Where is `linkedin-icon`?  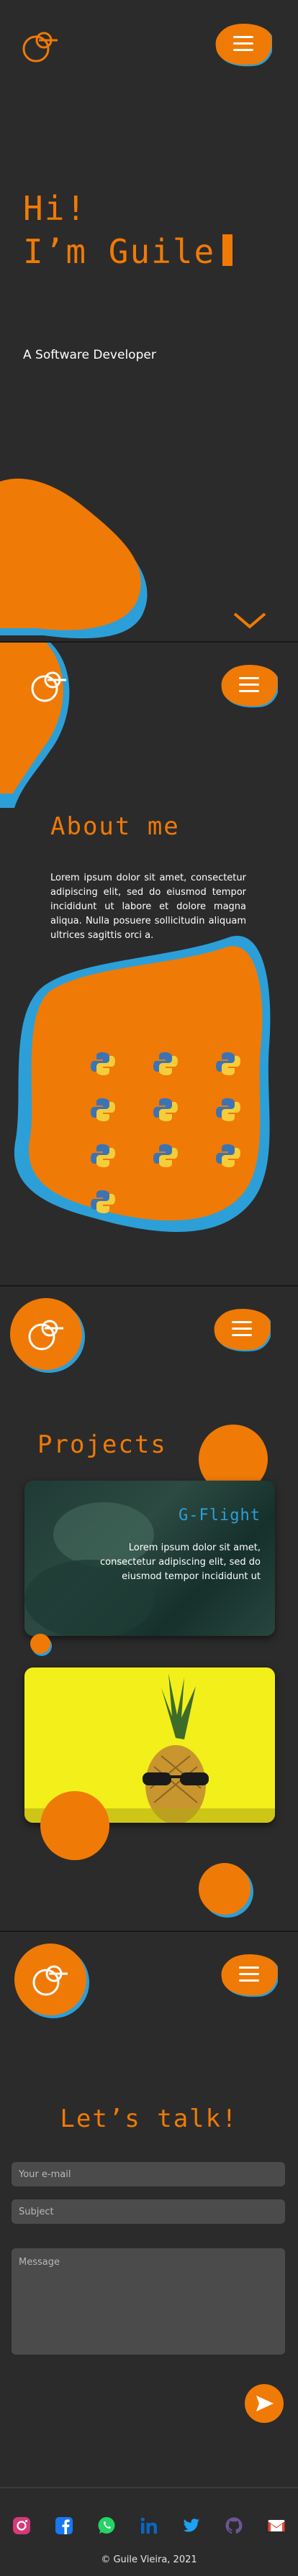 linkedin-icon is located at coordinates (149, 2526).